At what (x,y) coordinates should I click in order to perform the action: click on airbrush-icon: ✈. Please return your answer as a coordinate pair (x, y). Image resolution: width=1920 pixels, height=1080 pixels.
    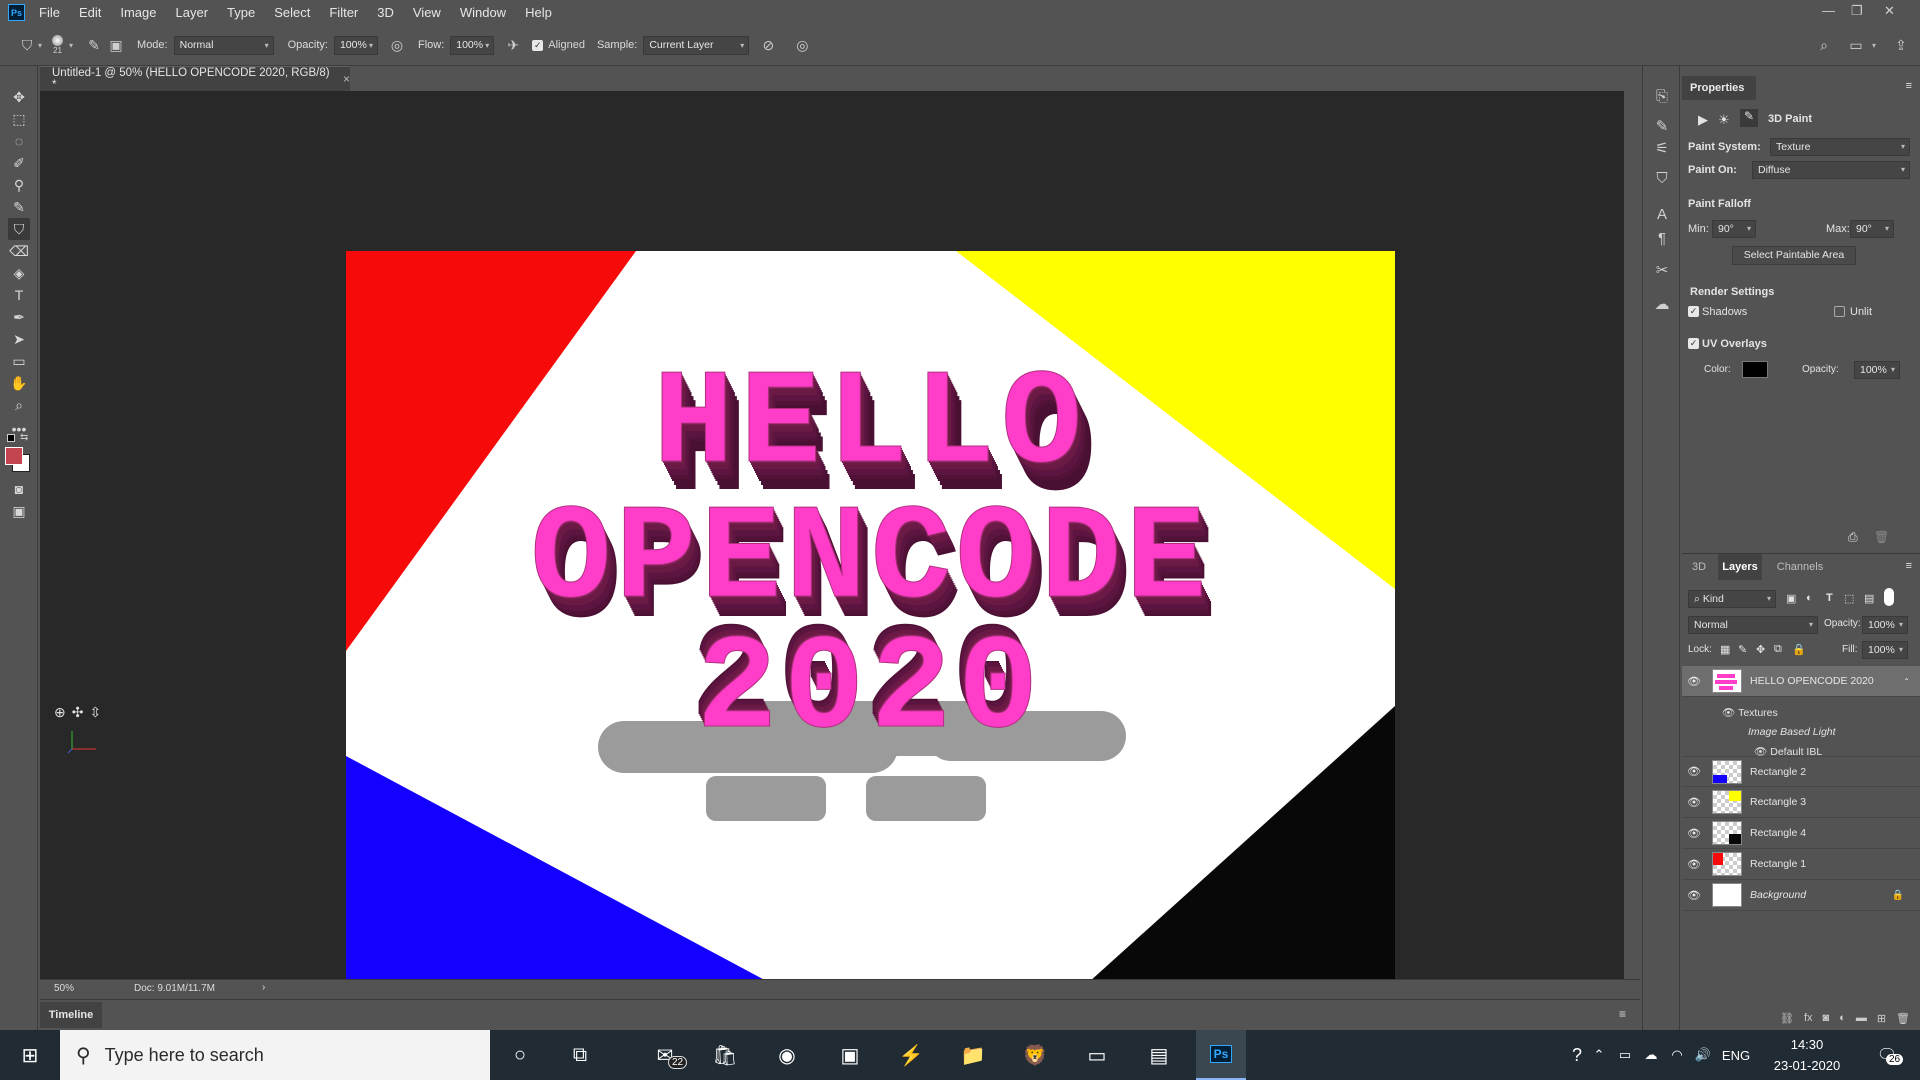
    Looking at the image, I should click on (513, 45).